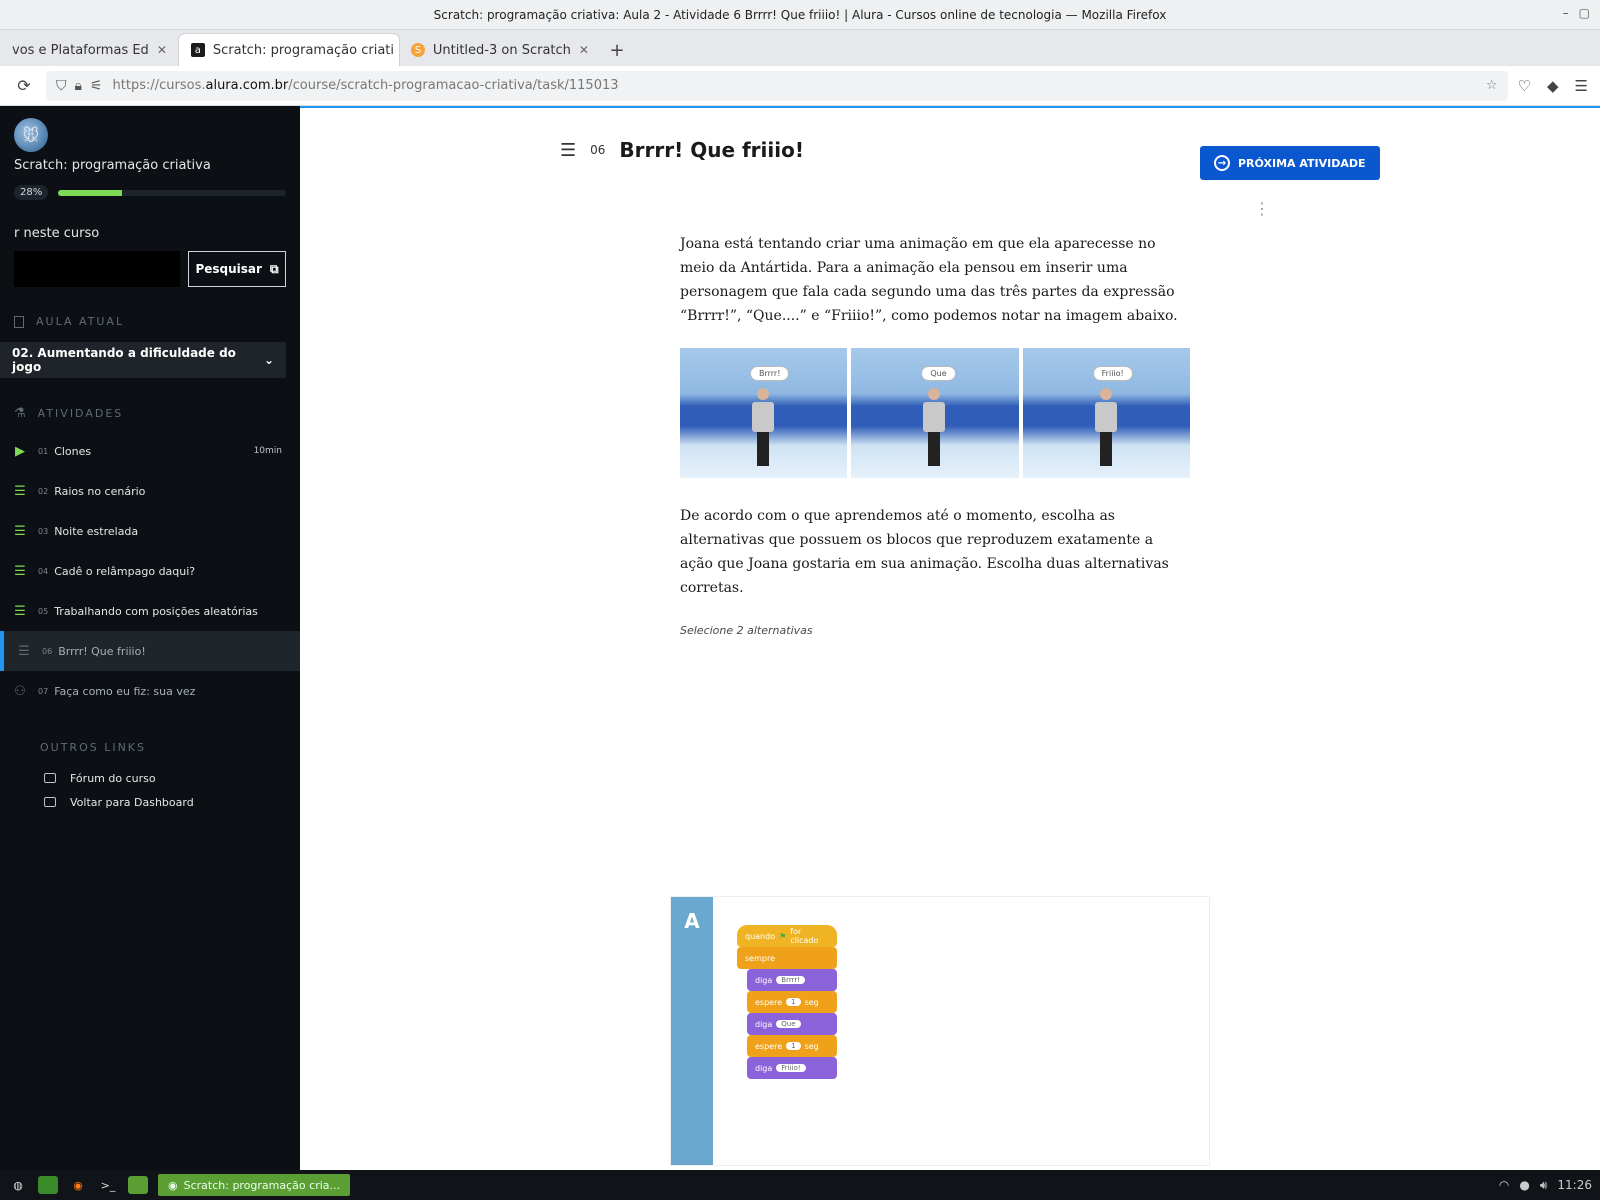 The width and height of the screenshot is (1600, 1200). I want to click on arrow-right-icon: →, so click(1222, 163).